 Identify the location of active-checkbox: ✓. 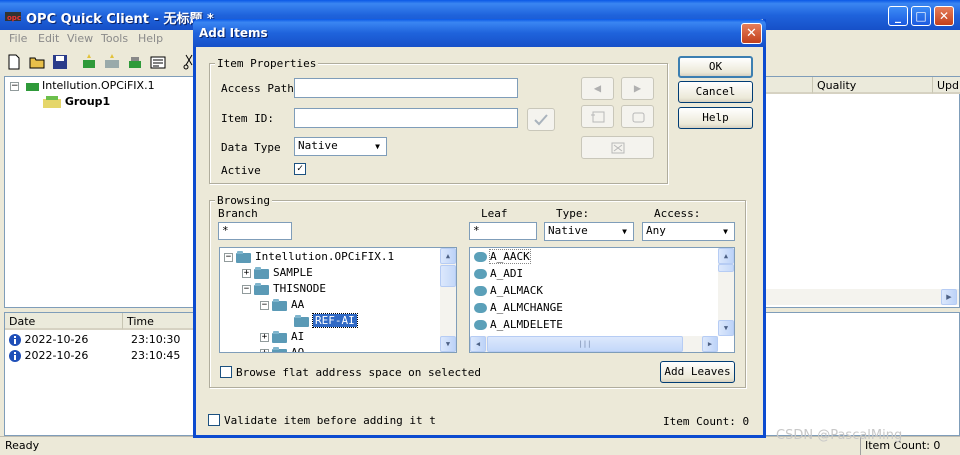
(300, 169).